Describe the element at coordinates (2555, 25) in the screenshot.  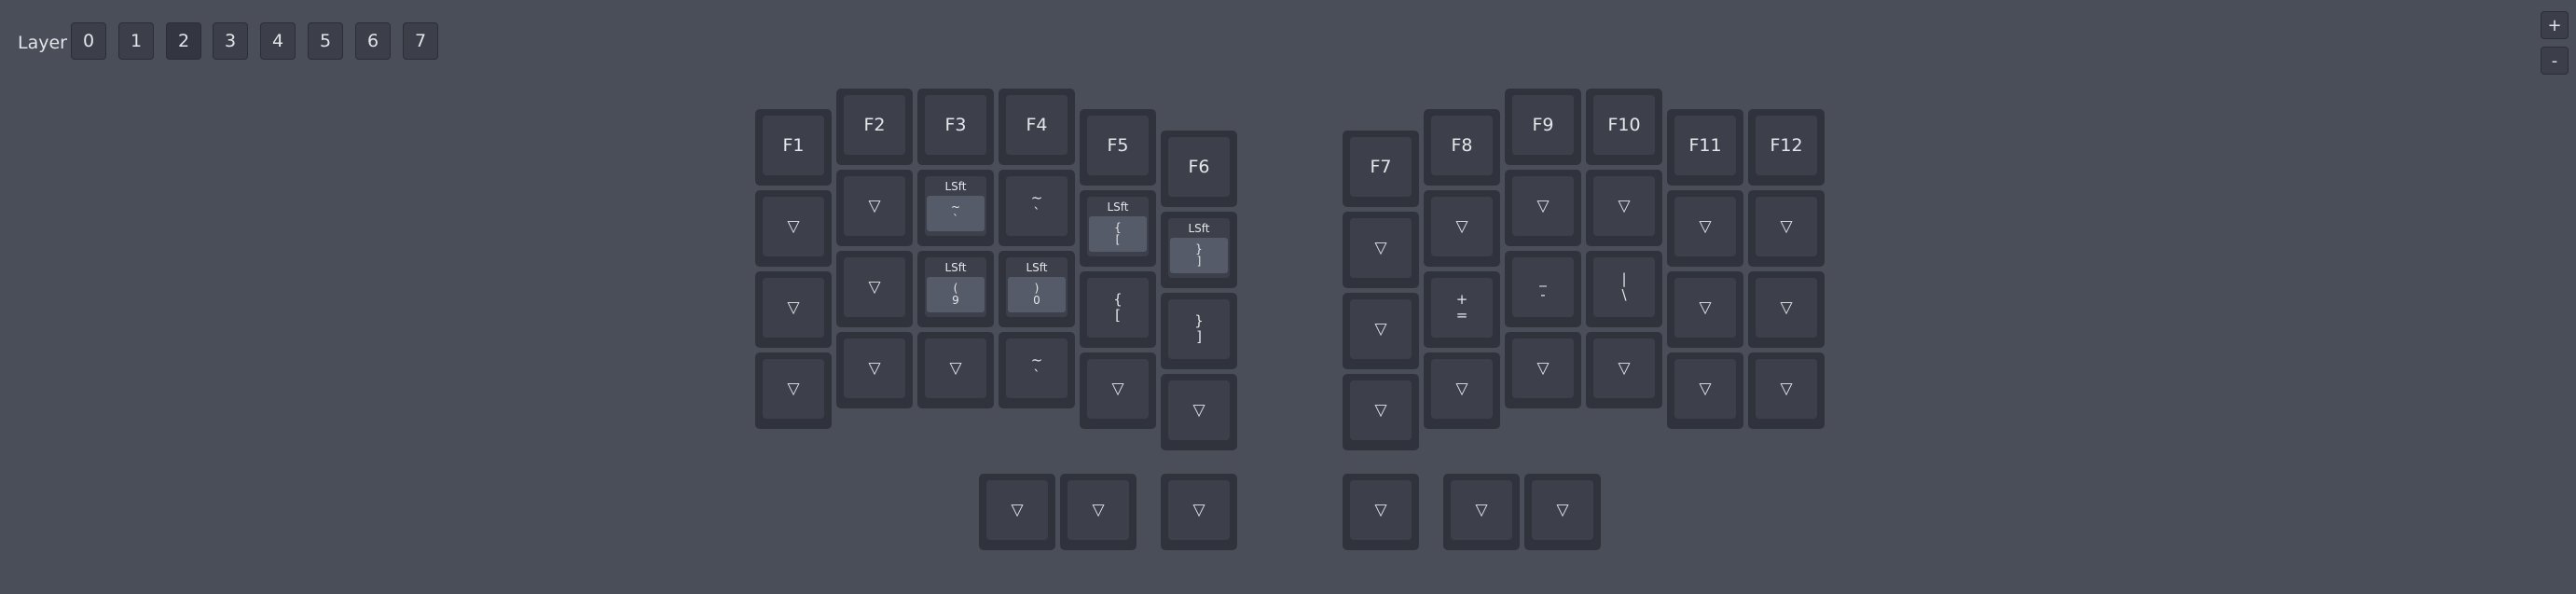
I see `zoom-in-button: +` at that location.